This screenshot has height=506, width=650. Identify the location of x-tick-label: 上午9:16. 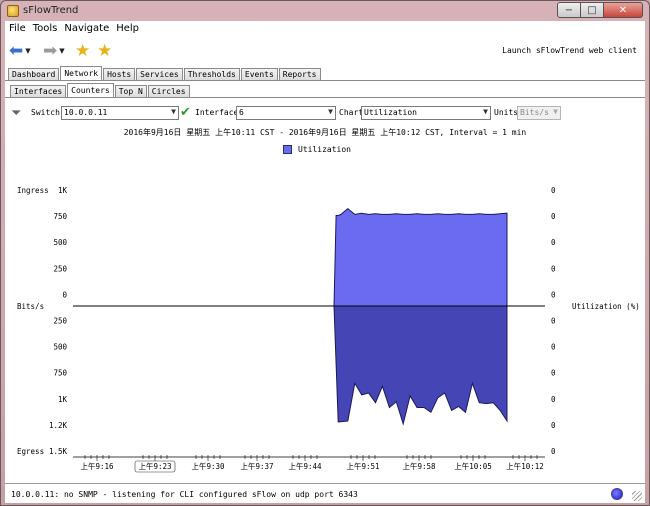
(97, 466).